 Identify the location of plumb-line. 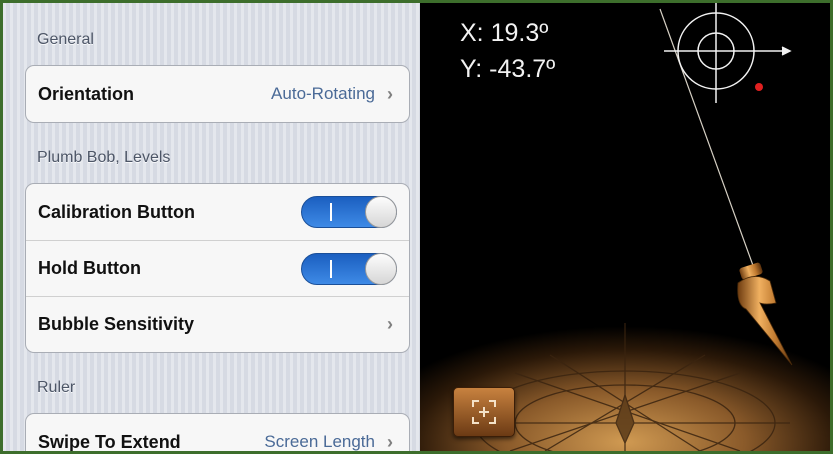
(707, 140).